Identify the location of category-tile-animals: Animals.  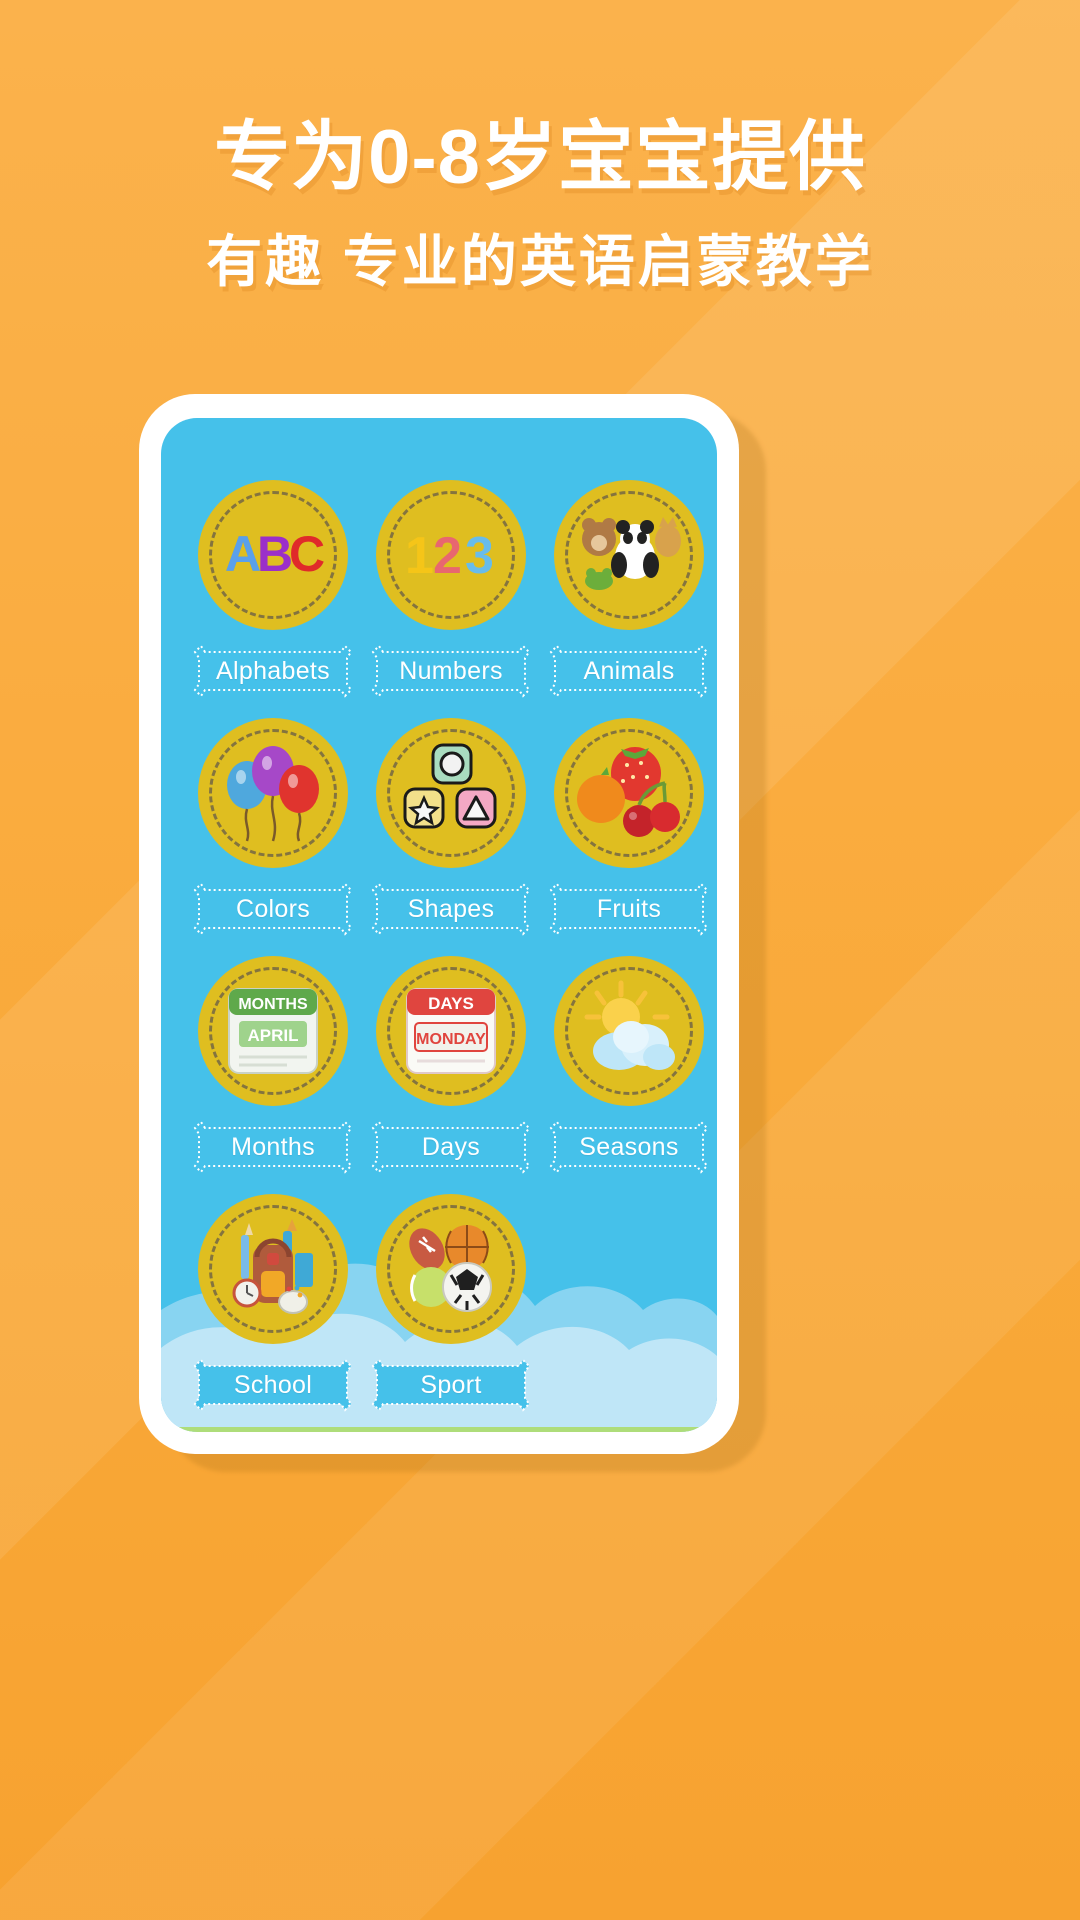
(629, 590).